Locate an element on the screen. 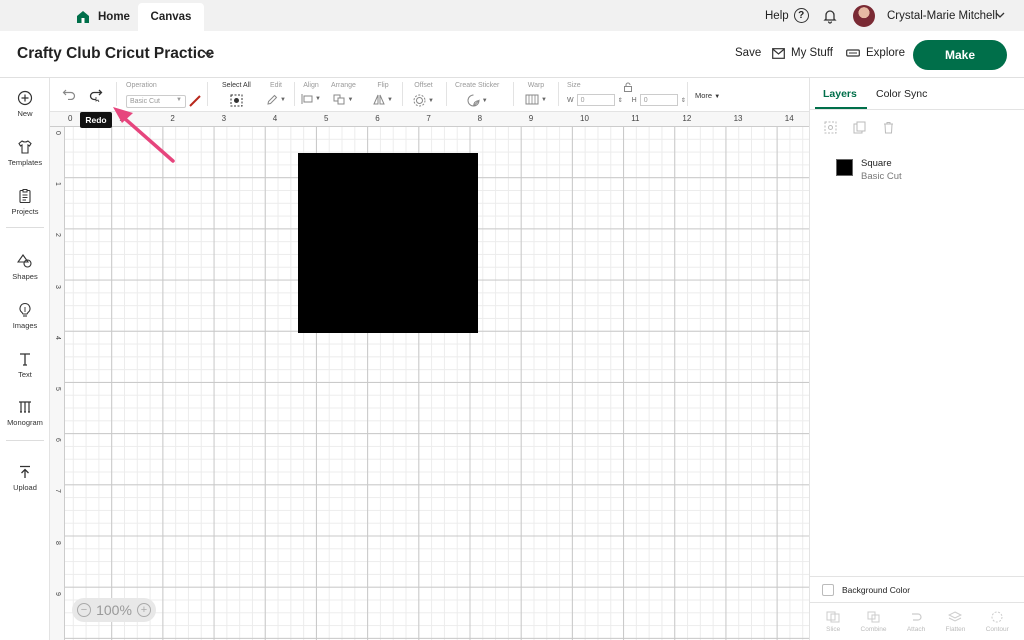 This screenshot has height=640, width=1024. pencil-icon is located at coordinates (272, 99).